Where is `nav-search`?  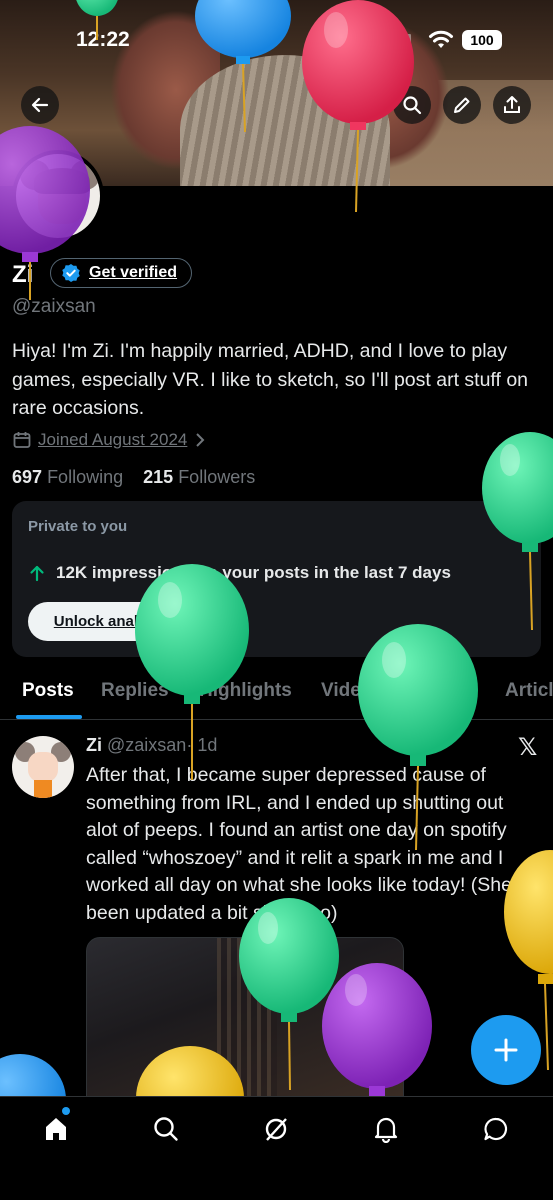
nav-search is located at coordinates (166, 1129).